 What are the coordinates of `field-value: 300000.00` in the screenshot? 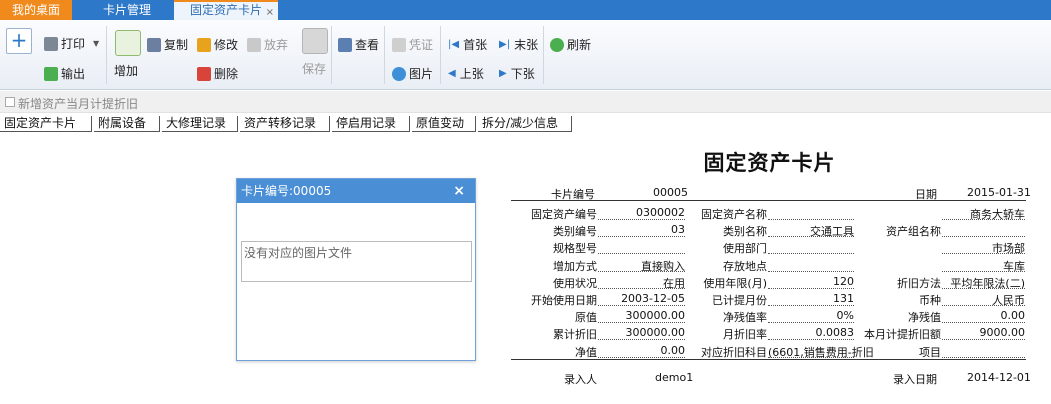 It's located at (655, 316).